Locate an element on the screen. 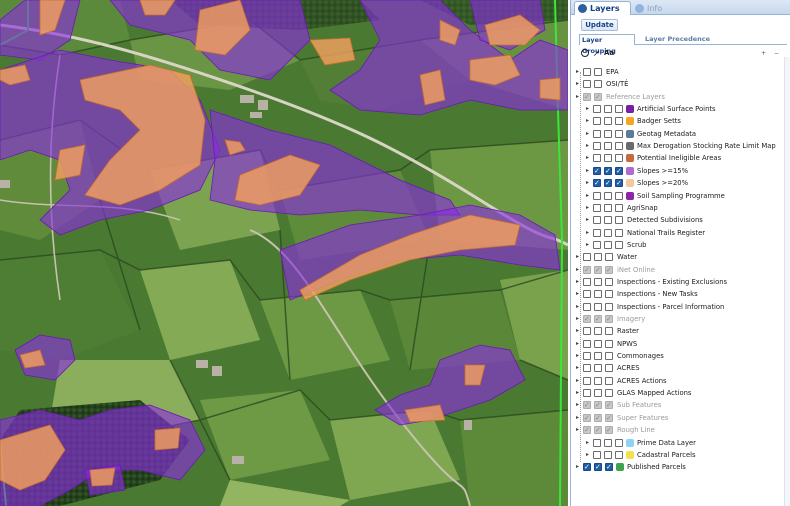  layer-row: ▸ Rough Line is located at coordinates (678, 430).